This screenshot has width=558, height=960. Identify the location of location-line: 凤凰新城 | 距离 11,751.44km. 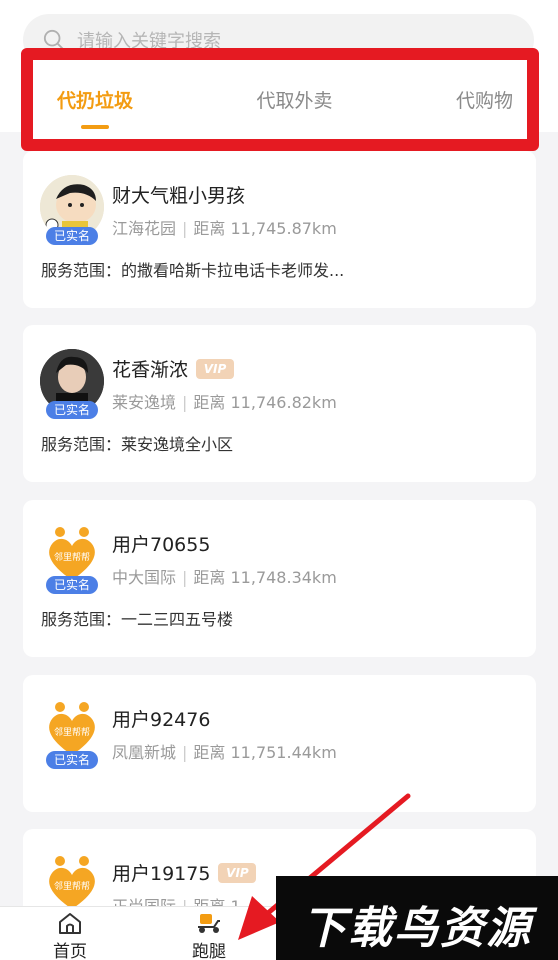
(224, 751).